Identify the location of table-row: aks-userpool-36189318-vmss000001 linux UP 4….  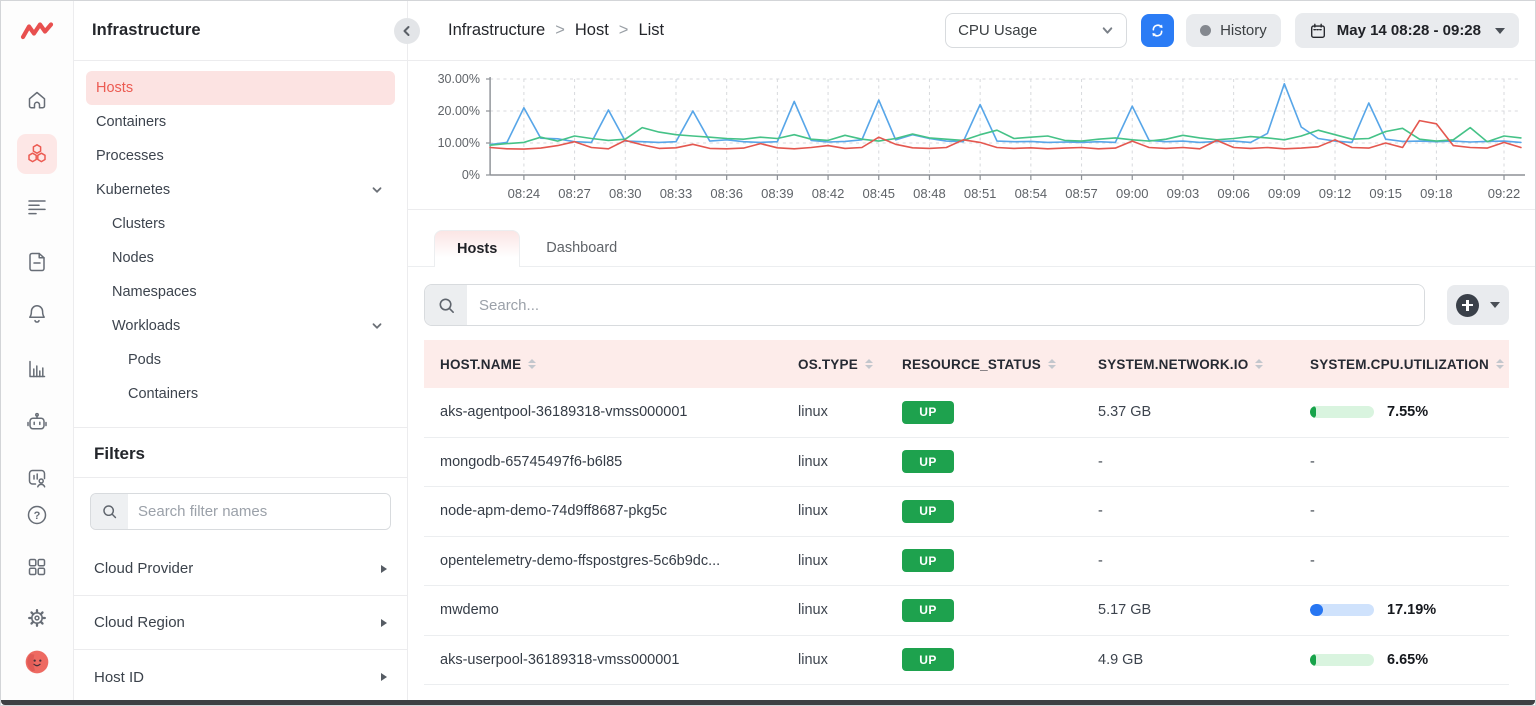
(966, 660).